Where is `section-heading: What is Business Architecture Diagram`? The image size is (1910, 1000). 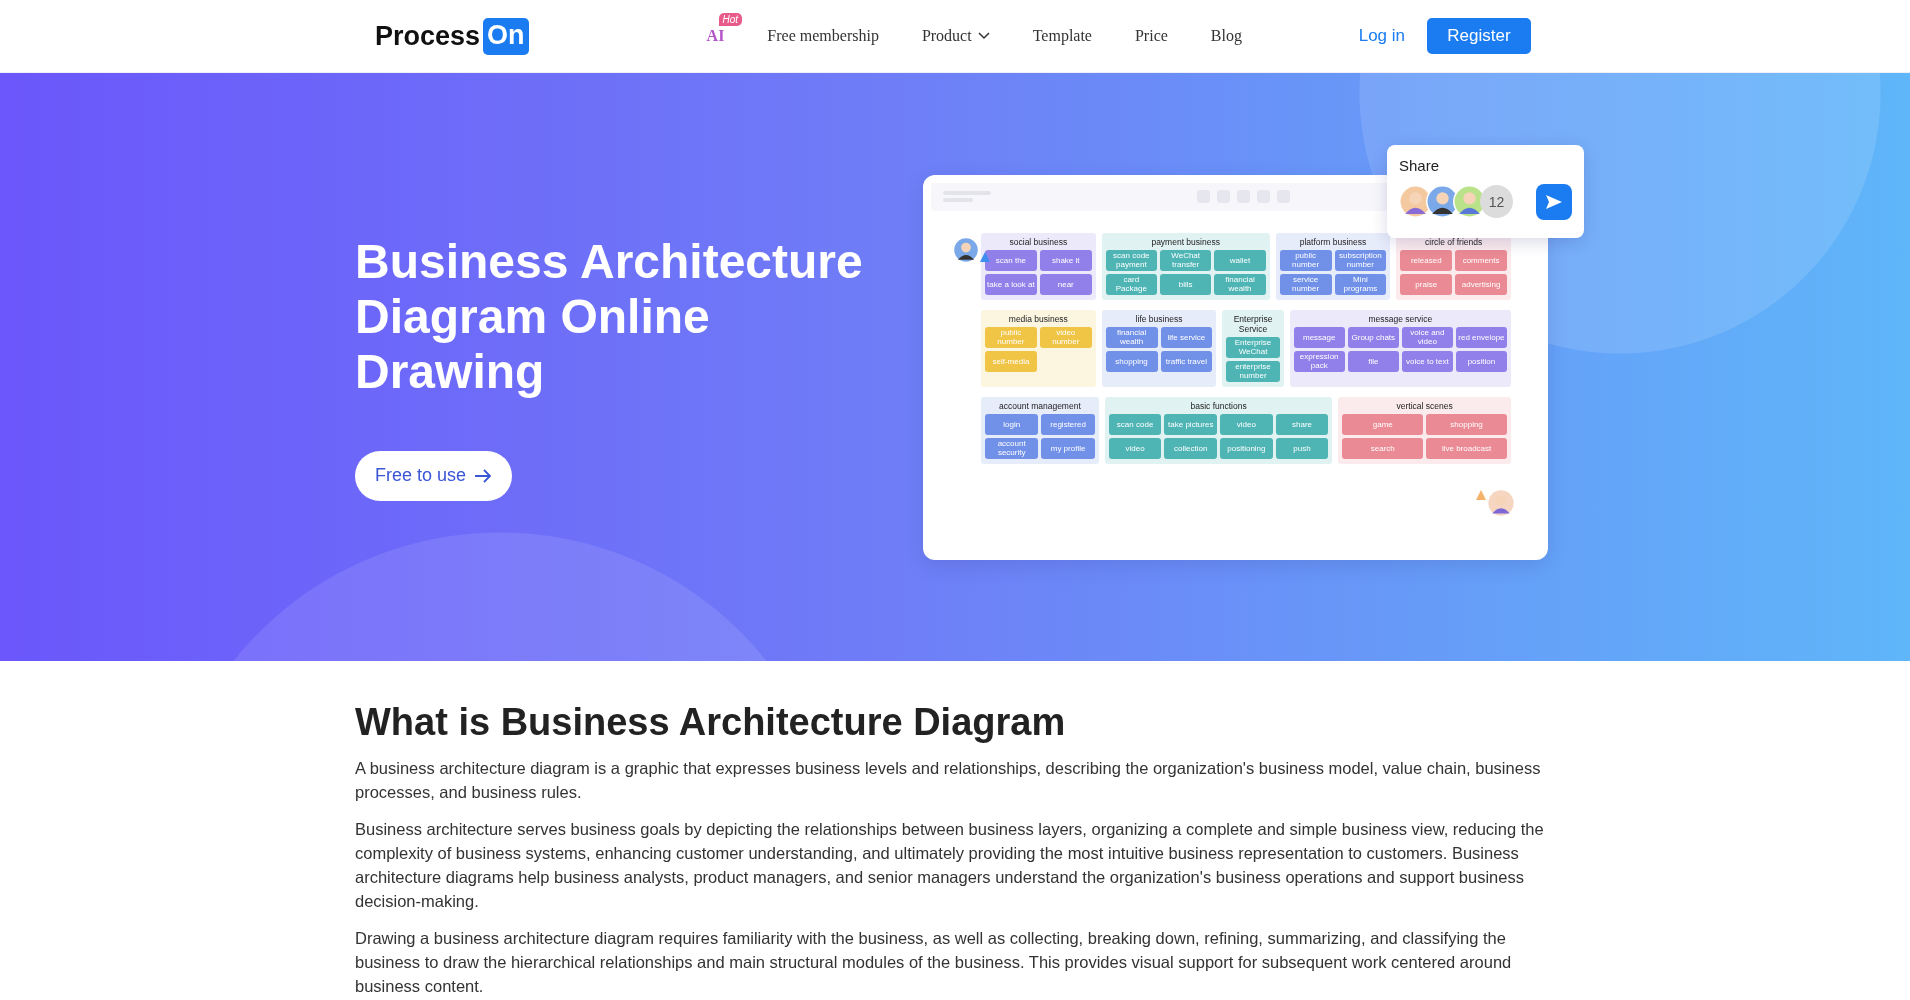
section-heading: What is Business Architecture Diagram is located at coordinates (711, 722).